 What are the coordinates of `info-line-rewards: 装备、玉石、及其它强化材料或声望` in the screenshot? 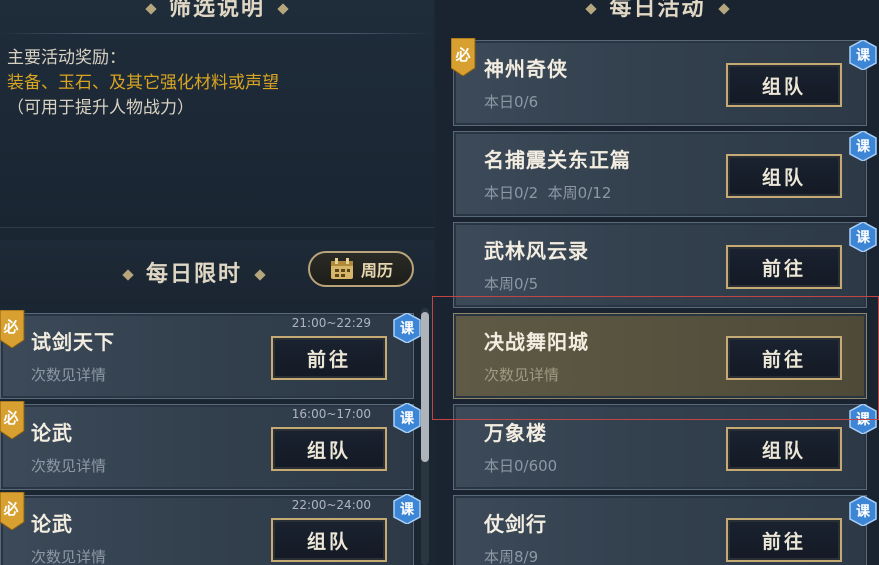 It's located at (143, 83).